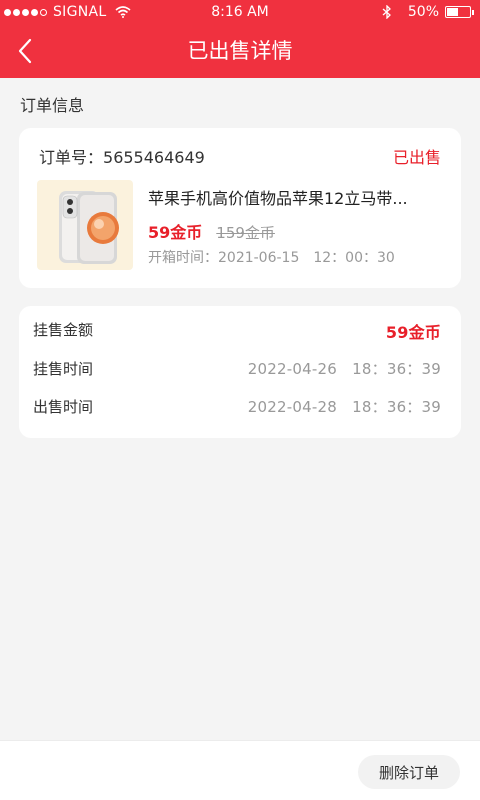 This screenshot has width=480, height=800. Describe the element at coordinates (183, 258) in the screenshot. I see `open-time-label: 开箱时间：` at that location.